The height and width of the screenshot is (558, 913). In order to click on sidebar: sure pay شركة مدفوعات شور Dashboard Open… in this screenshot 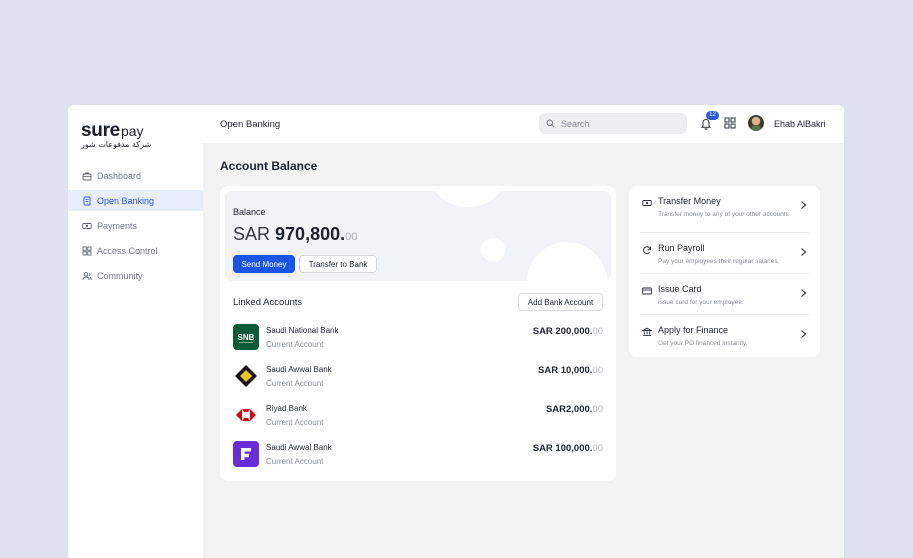, I will do `click(135, 331)`.